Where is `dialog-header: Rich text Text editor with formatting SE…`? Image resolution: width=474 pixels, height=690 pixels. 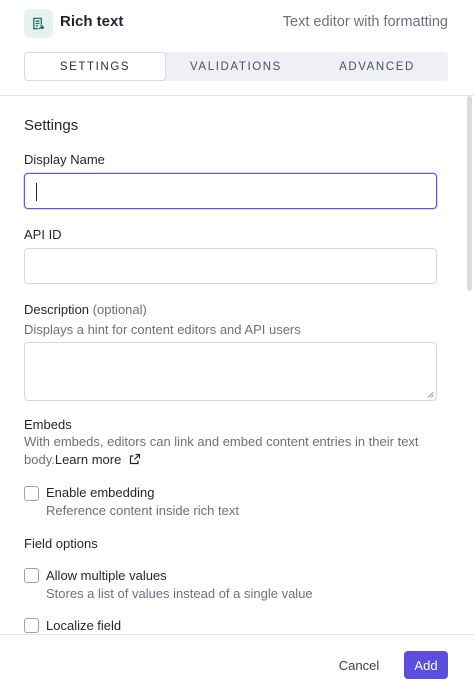
dialog-header: Rich text Text editor with formatting SE… is located at coordinates (237, 48).